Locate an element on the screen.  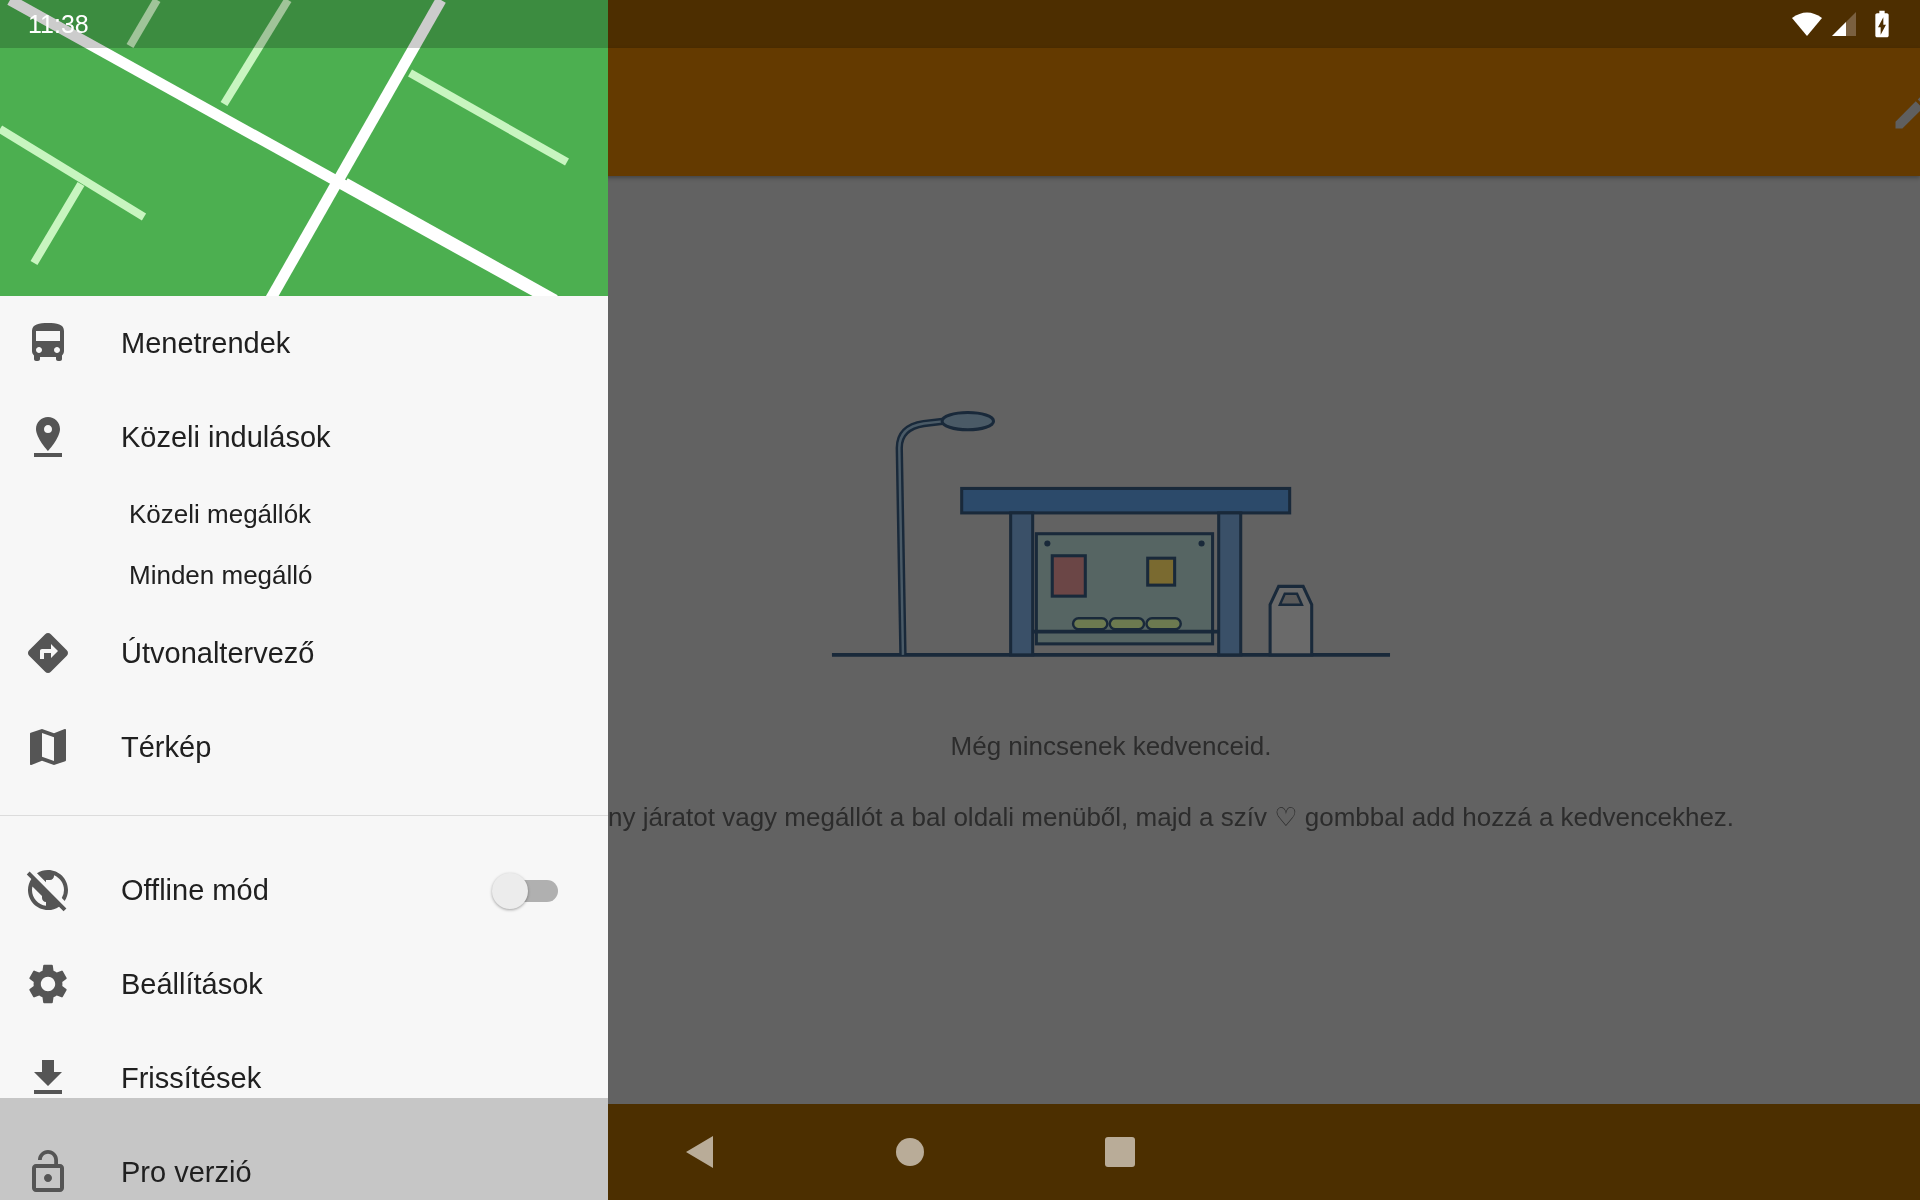
menu-item: Beállítások is located at coordinates (304, 984).